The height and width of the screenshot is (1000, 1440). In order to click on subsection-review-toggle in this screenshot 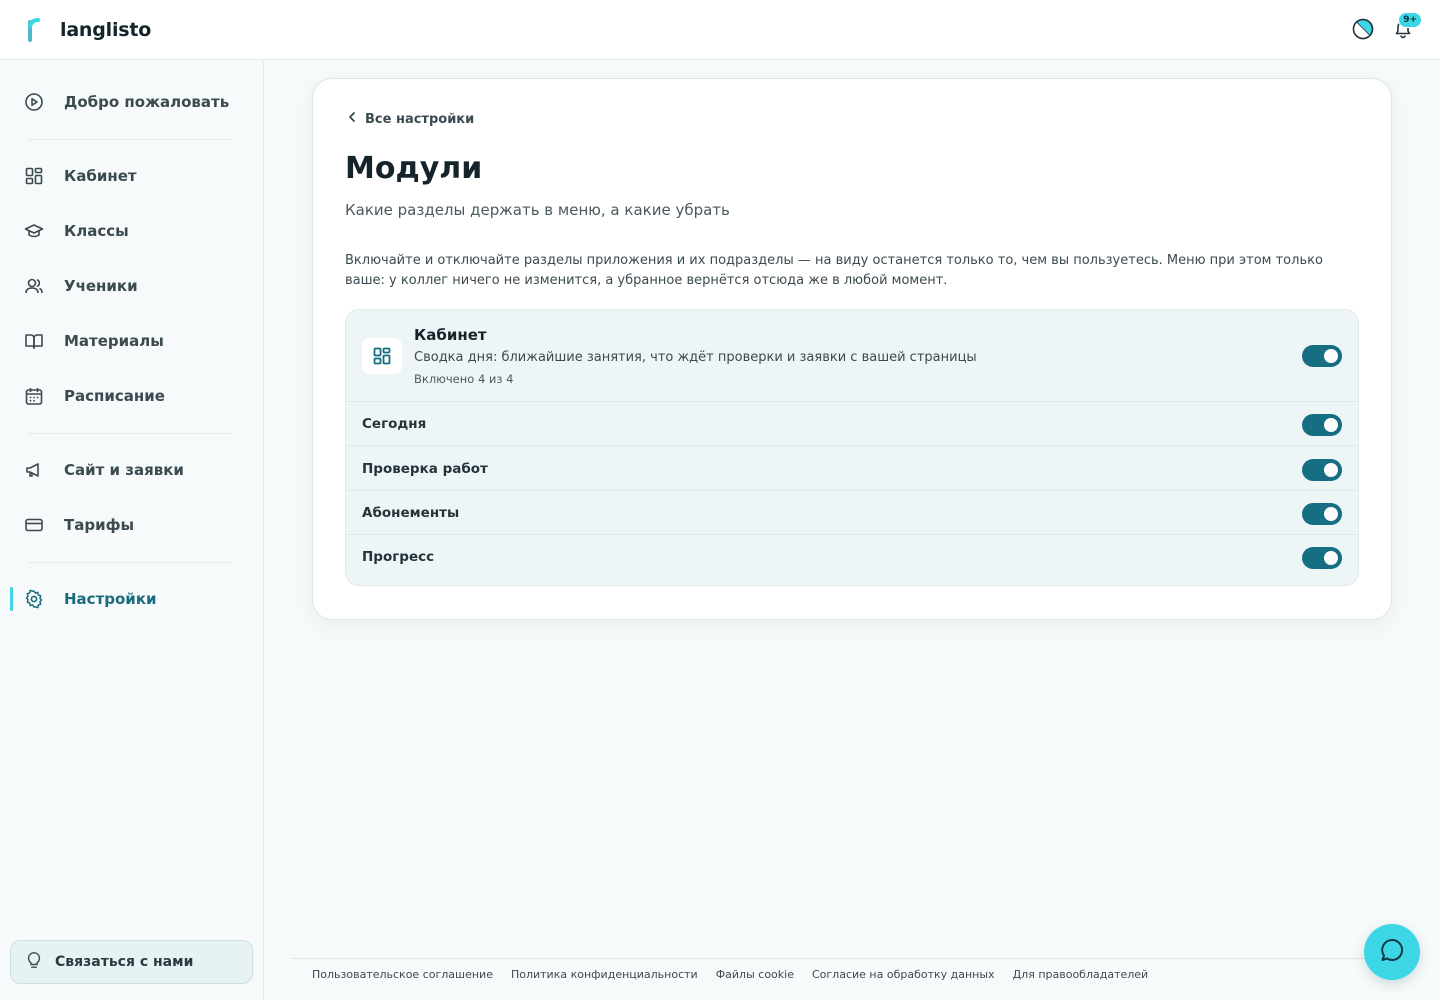, I will do `click(1322, 470)`.